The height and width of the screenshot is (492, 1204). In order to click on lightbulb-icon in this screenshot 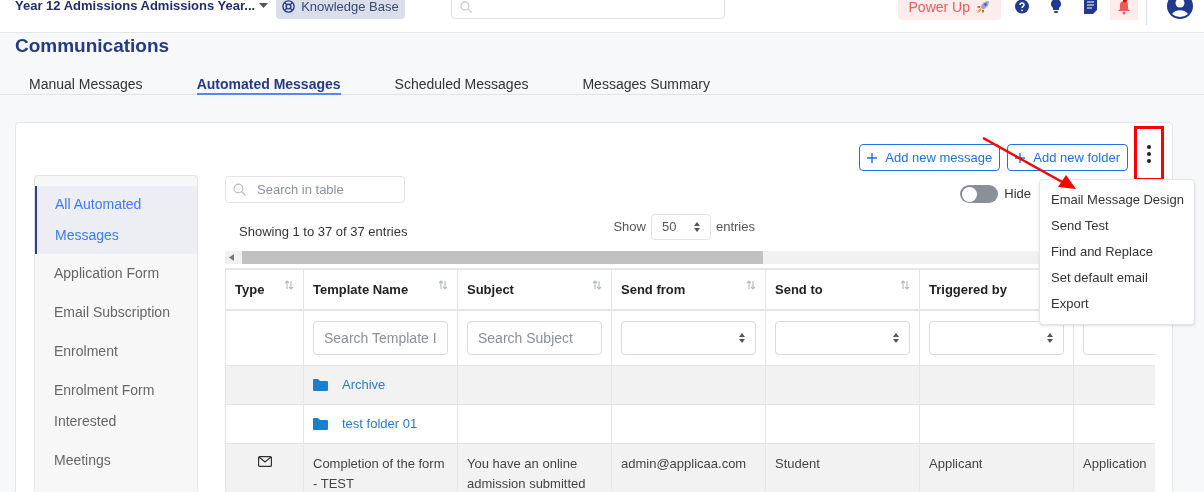, I will do `click(1056, 7)`.